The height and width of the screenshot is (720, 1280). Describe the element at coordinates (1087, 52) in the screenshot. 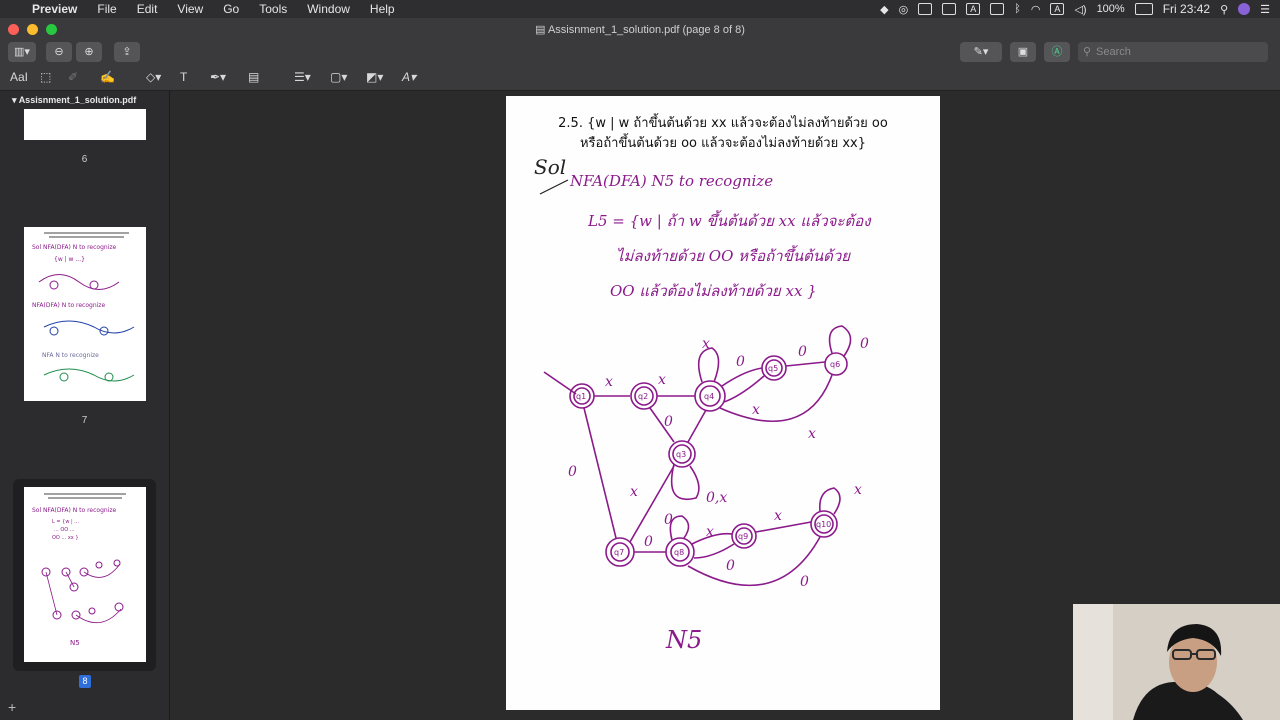

I see `search-icon: ⚲` at that location.